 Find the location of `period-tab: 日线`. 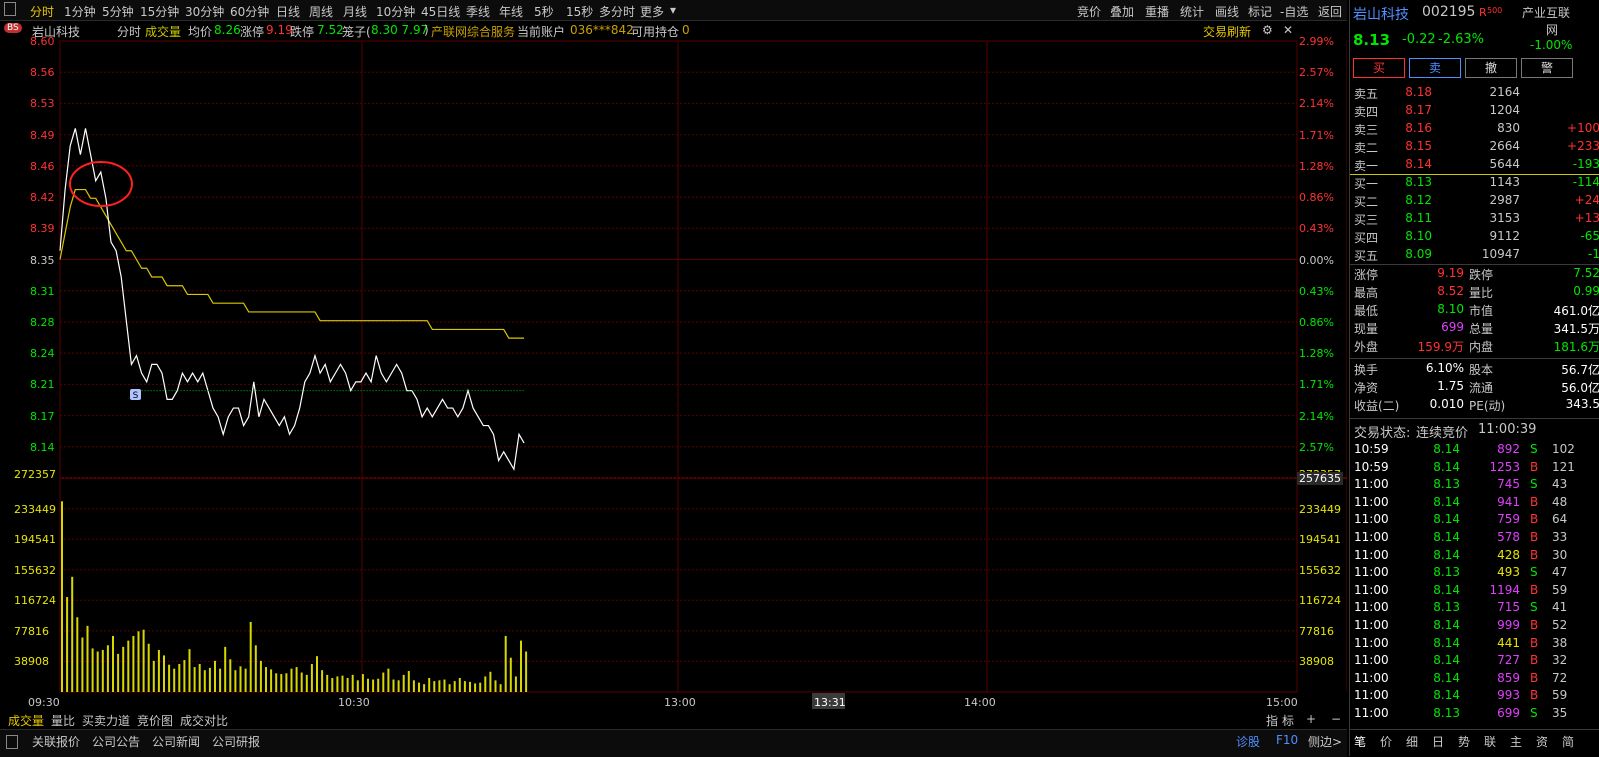

period-tab: 日线 is located at coordinates (288, 11).